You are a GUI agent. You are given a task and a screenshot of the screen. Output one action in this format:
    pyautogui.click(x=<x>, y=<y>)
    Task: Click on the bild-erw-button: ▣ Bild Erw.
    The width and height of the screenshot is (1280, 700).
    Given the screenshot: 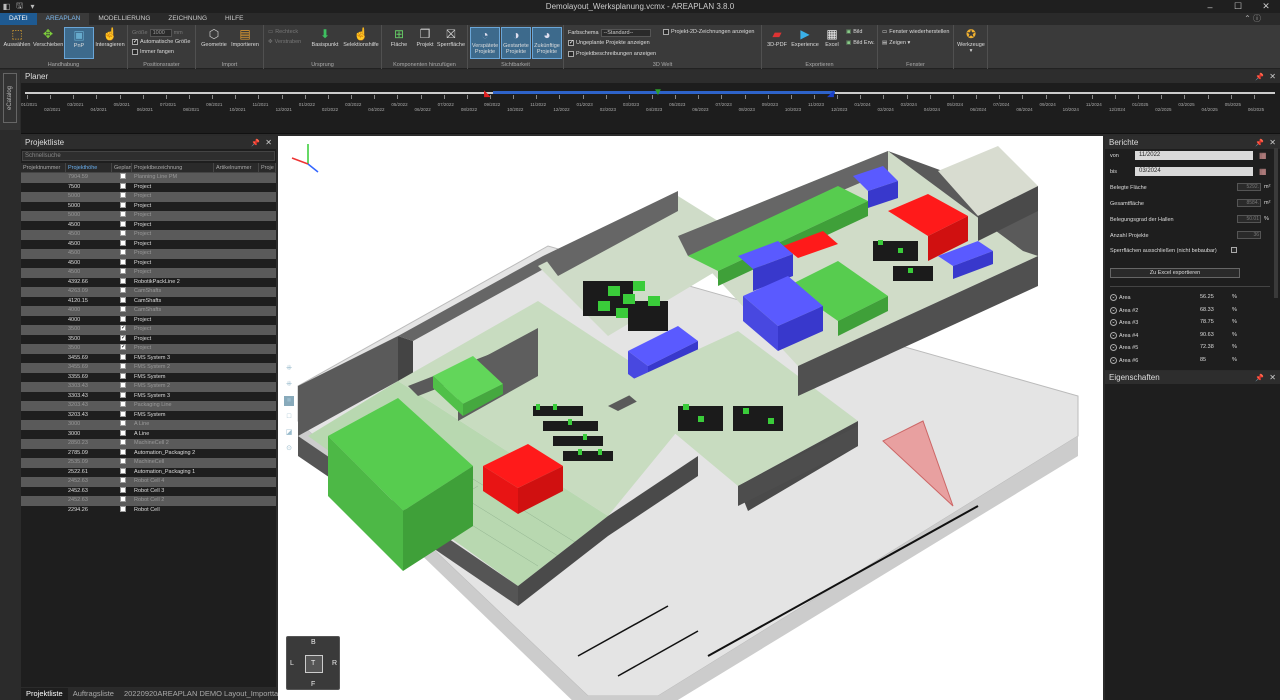 What is the action you would take?
    pyautogui.click(x=860, y=43)
    